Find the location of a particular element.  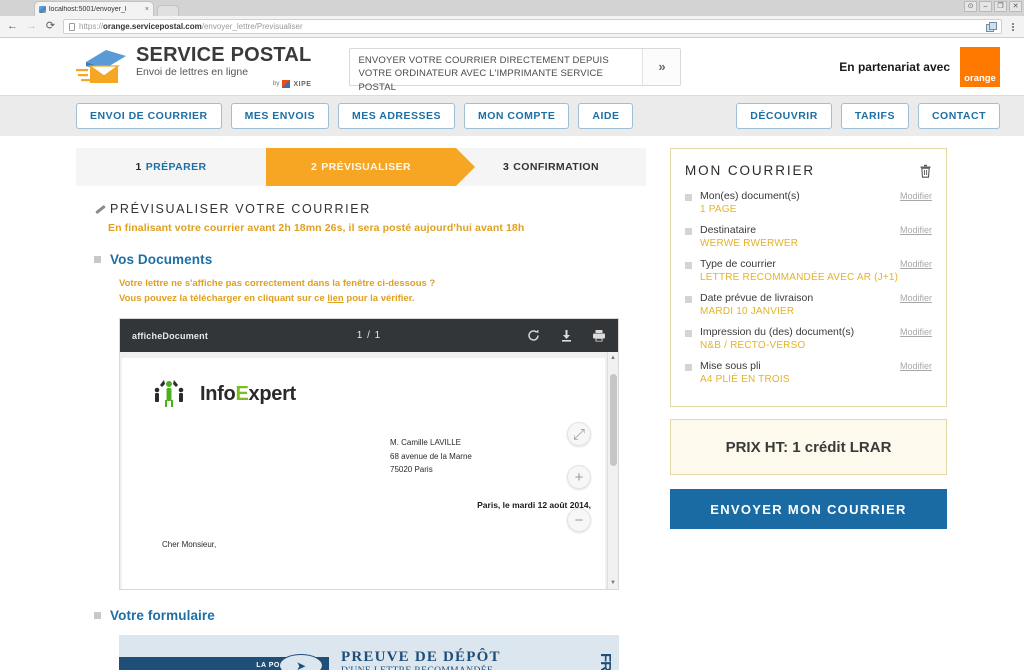

reload-icon: ⟳ is located at coordinates (50, 26).